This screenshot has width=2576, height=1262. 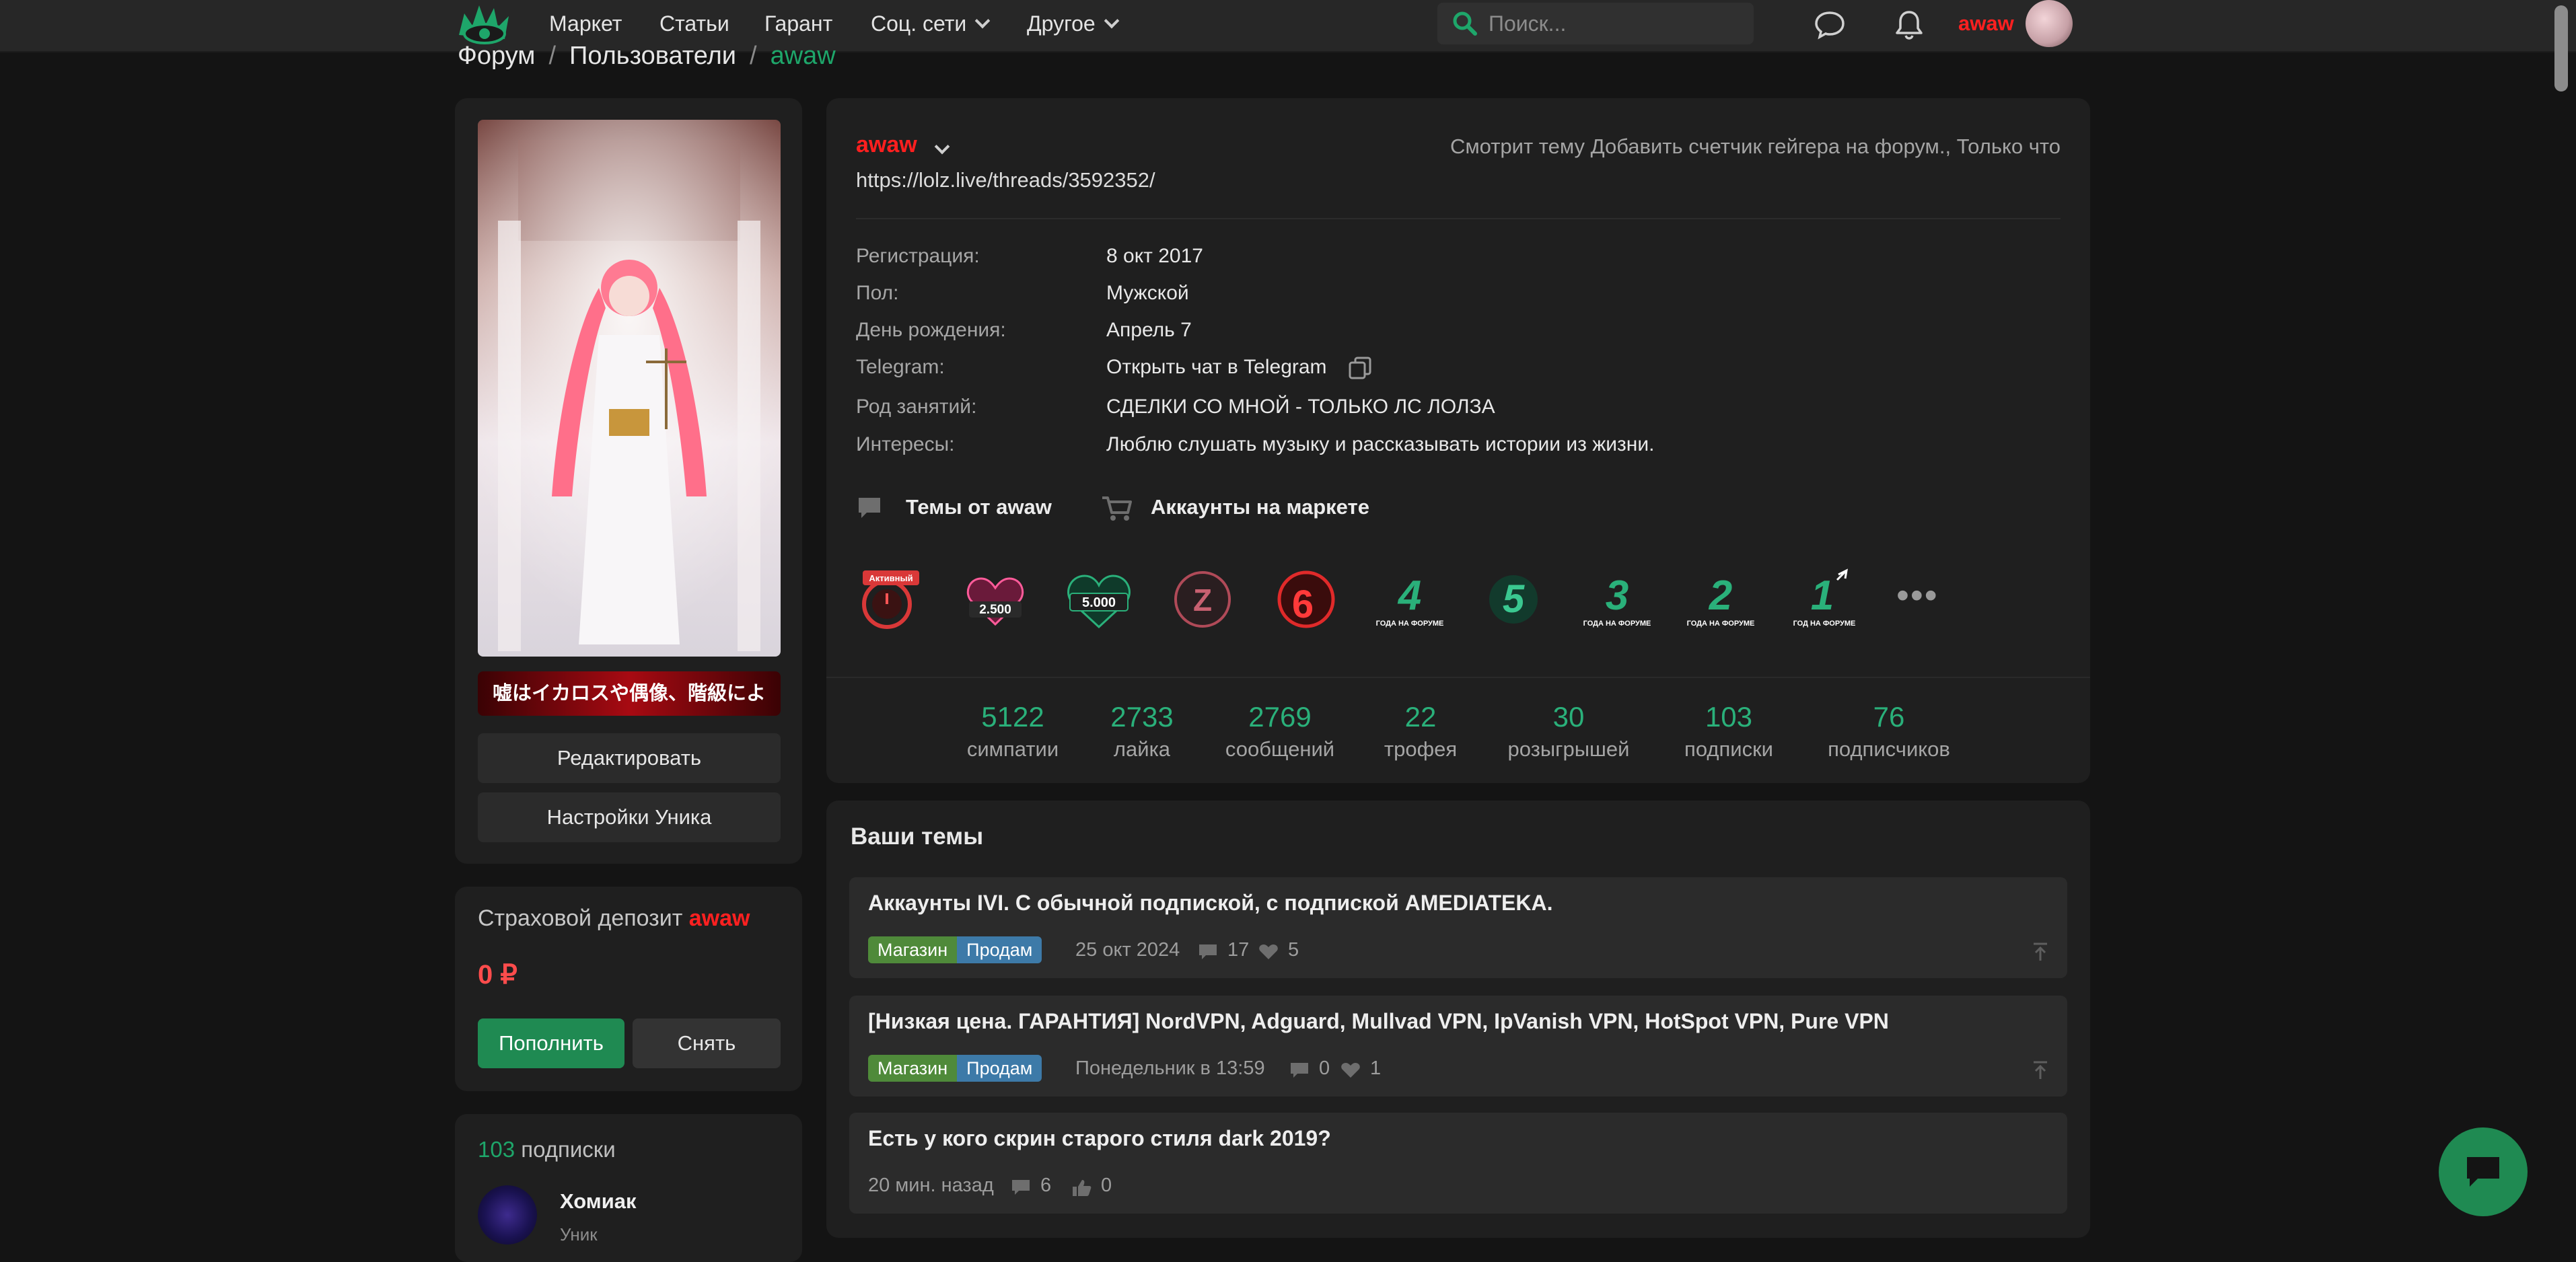 What do you see at coordinates (694, 24) in the screenshot?
I see `nav-articles: Статьи` at bounding box center [694, 24].